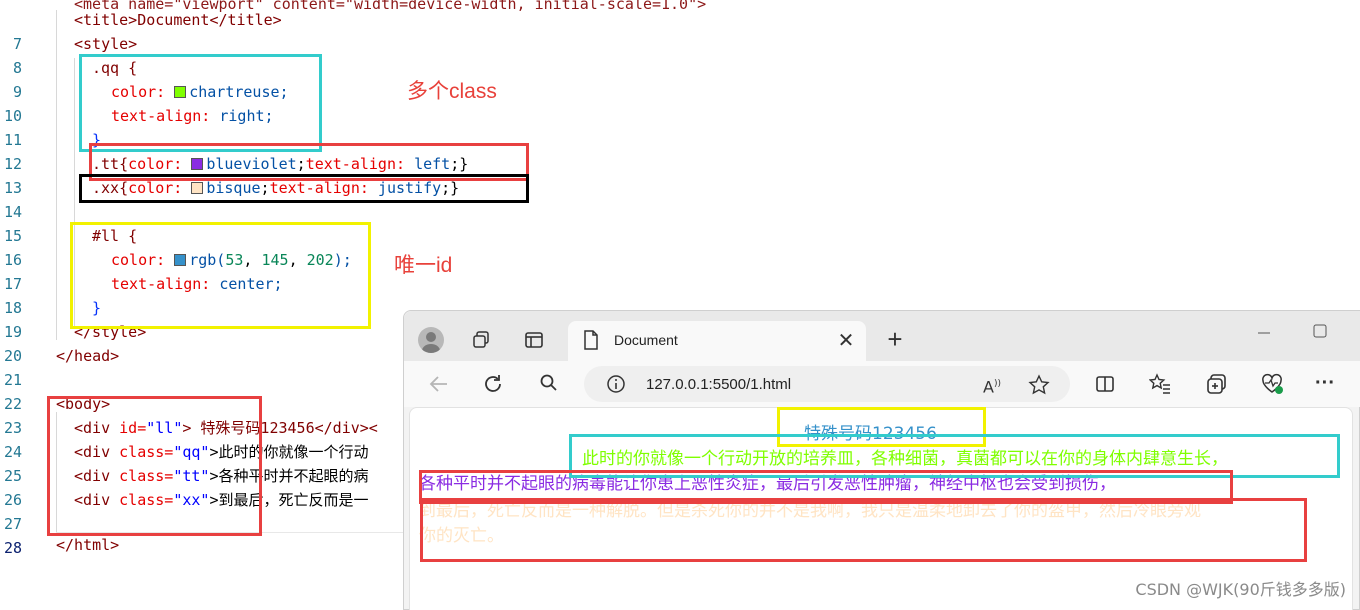 The image size is (1360, 610). I want to click on info-icon, so click(616, 384).